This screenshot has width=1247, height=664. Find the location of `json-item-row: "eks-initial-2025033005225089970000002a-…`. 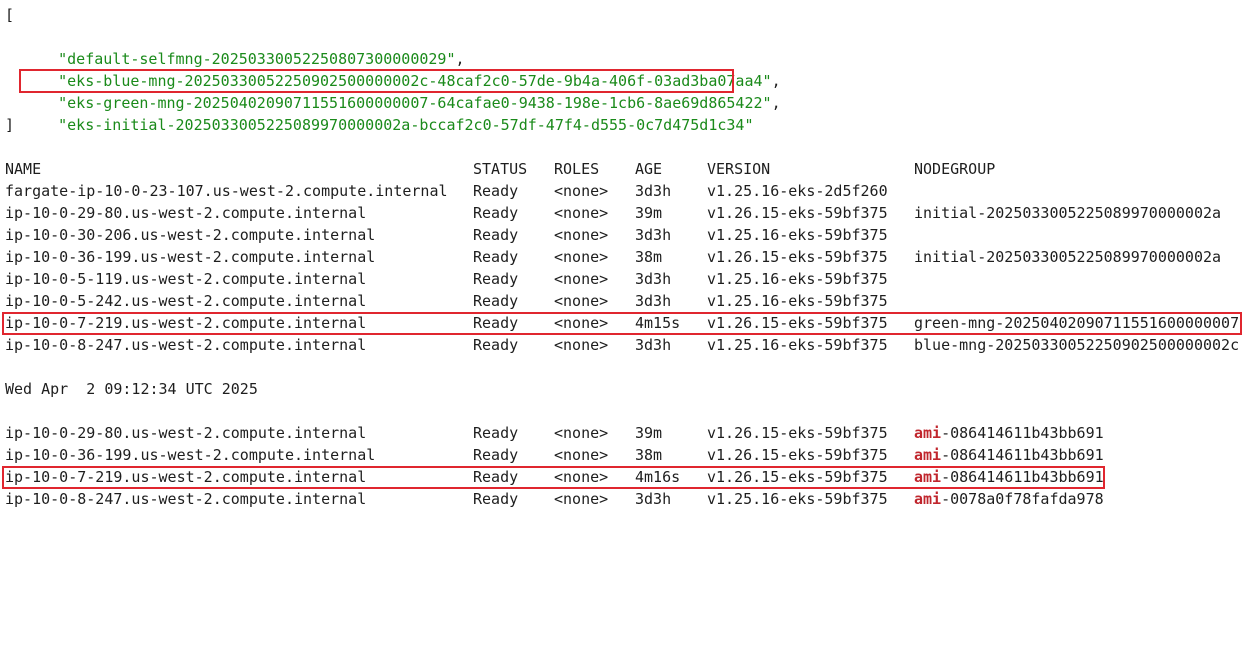

json-item-row: "eks-initial-2025033005225089970000002a-… is located at coordinates (387, 113).